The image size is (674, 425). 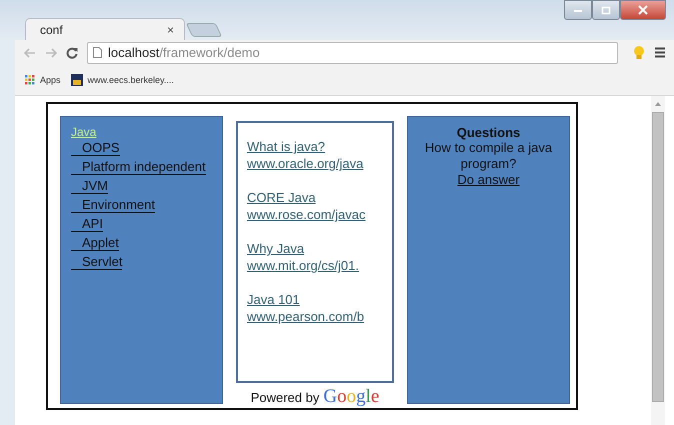 What do you see at coordinates (76, 80) in the screenshot?
I see `site-favicon-icon` at bounding box center [76, 80].